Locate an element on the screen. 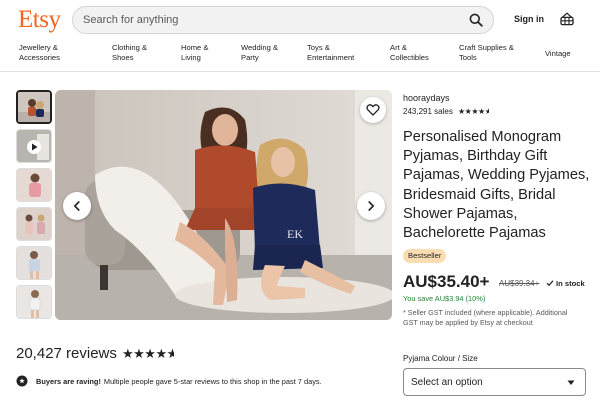  checkmark-icon is located at coordinates (550, 283).